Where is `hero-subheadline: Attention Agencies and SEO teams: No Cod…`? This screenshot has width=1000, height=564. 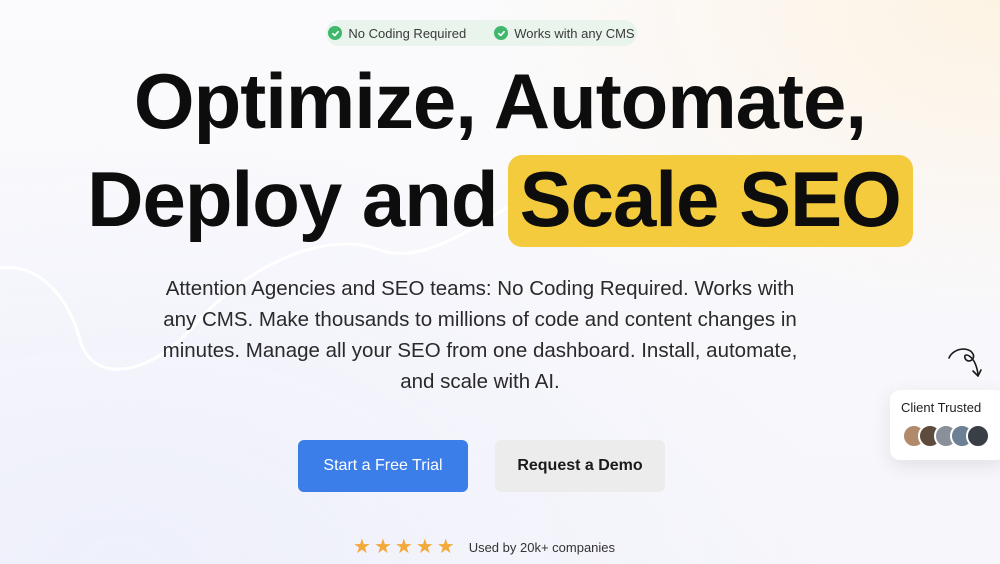 hero-subheadline: Attention Agencies and SEO teams: No Cod… is located at coordinates (480, 335).